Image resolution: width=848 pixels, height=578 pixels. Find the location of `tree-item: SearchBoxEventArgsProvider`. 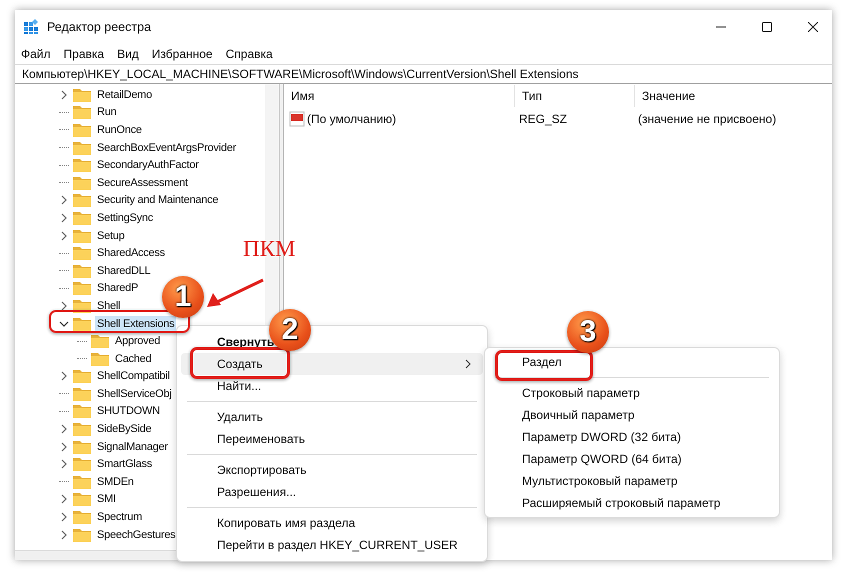

tree-item: SearchBoxEventArgsProvider is located at coordinates (166, 148).